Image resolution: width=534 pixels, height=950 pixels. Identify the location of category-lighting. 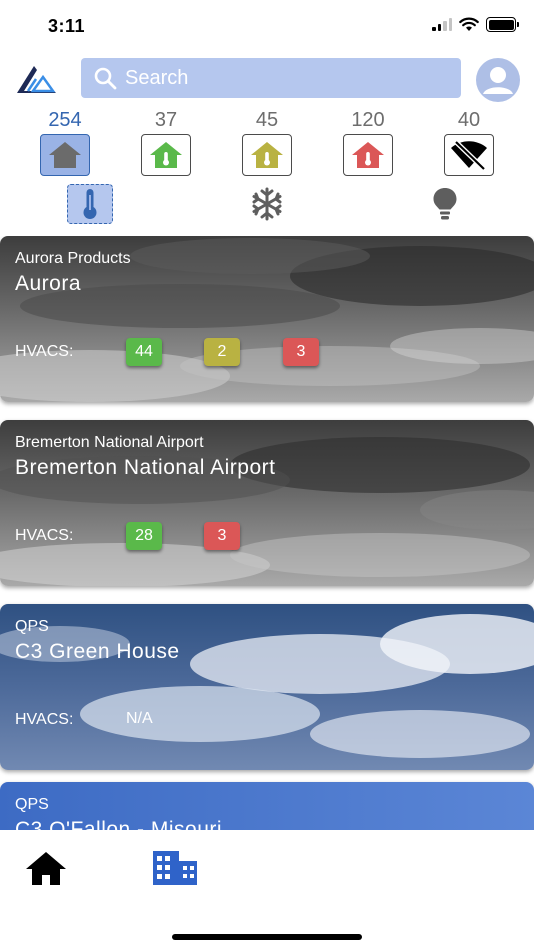
(445, 204).